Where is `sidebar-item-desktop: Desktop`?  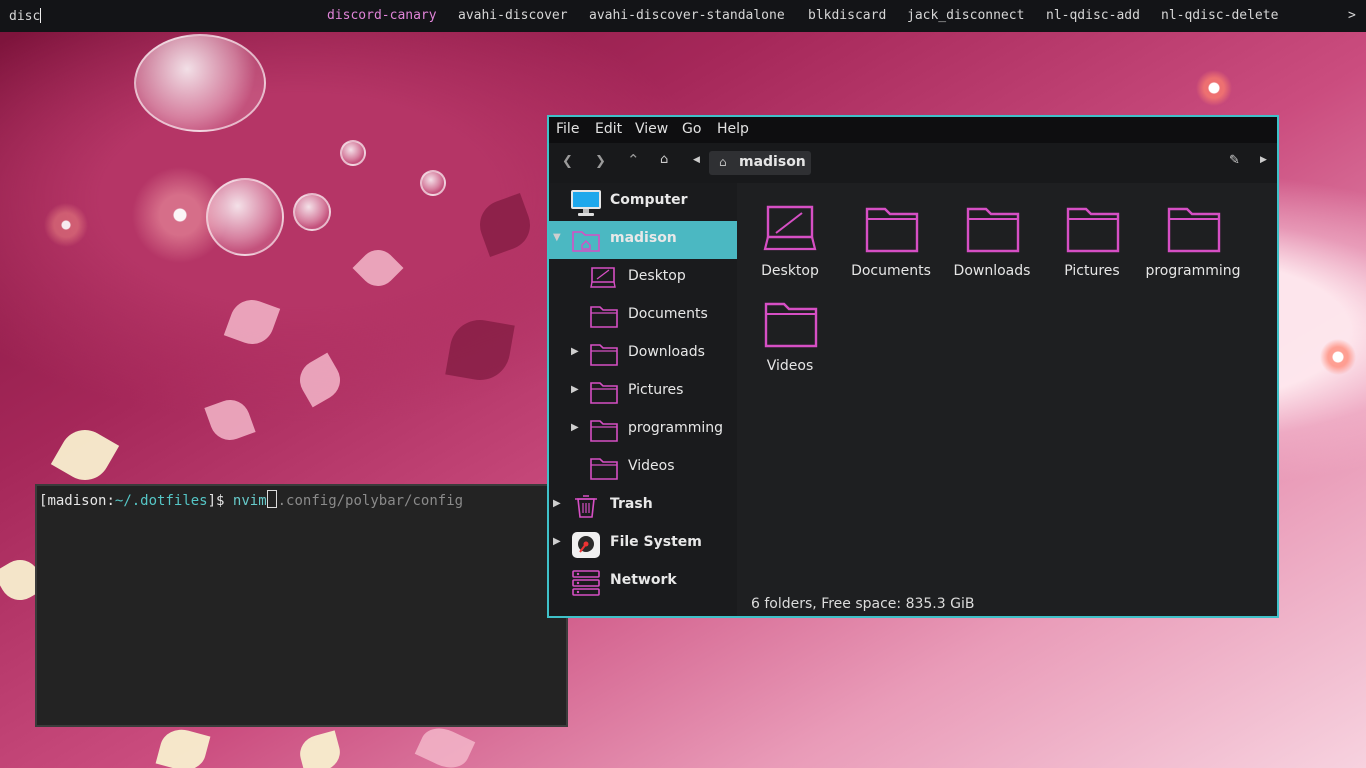
sidebar-item-desktop: Desktop is located at coordinates (643, 278).